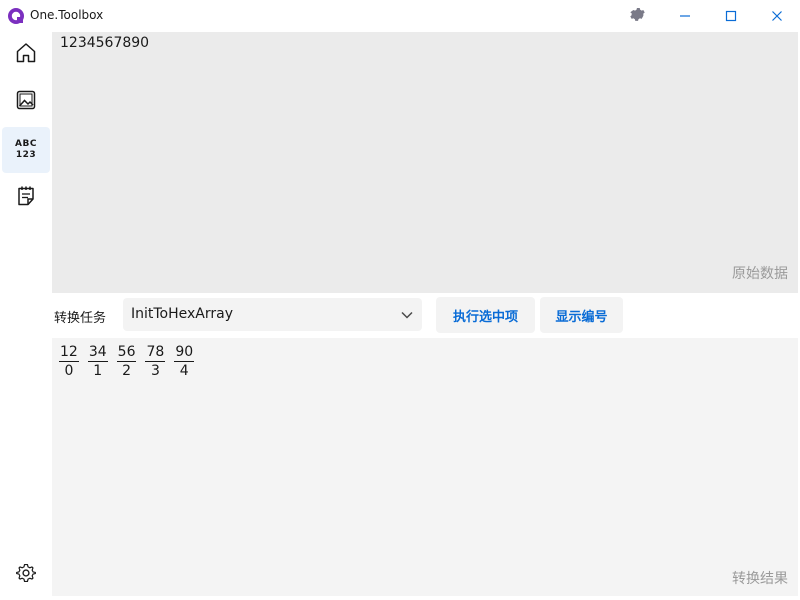 This screenshot has width=800, height=600. Describe the element at coordinates (184, 371) in the screenshot. I see `token-index: 4` at that location.